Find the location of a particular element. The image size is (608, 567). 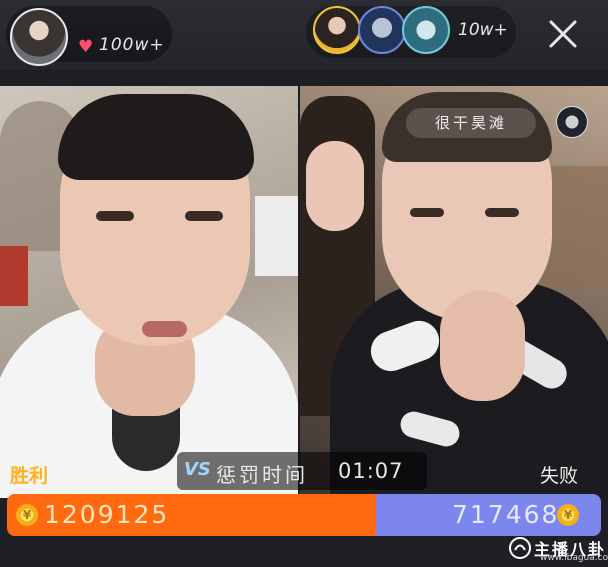

punishment-countdown: 01:07 is located at coordinates (371, 471).